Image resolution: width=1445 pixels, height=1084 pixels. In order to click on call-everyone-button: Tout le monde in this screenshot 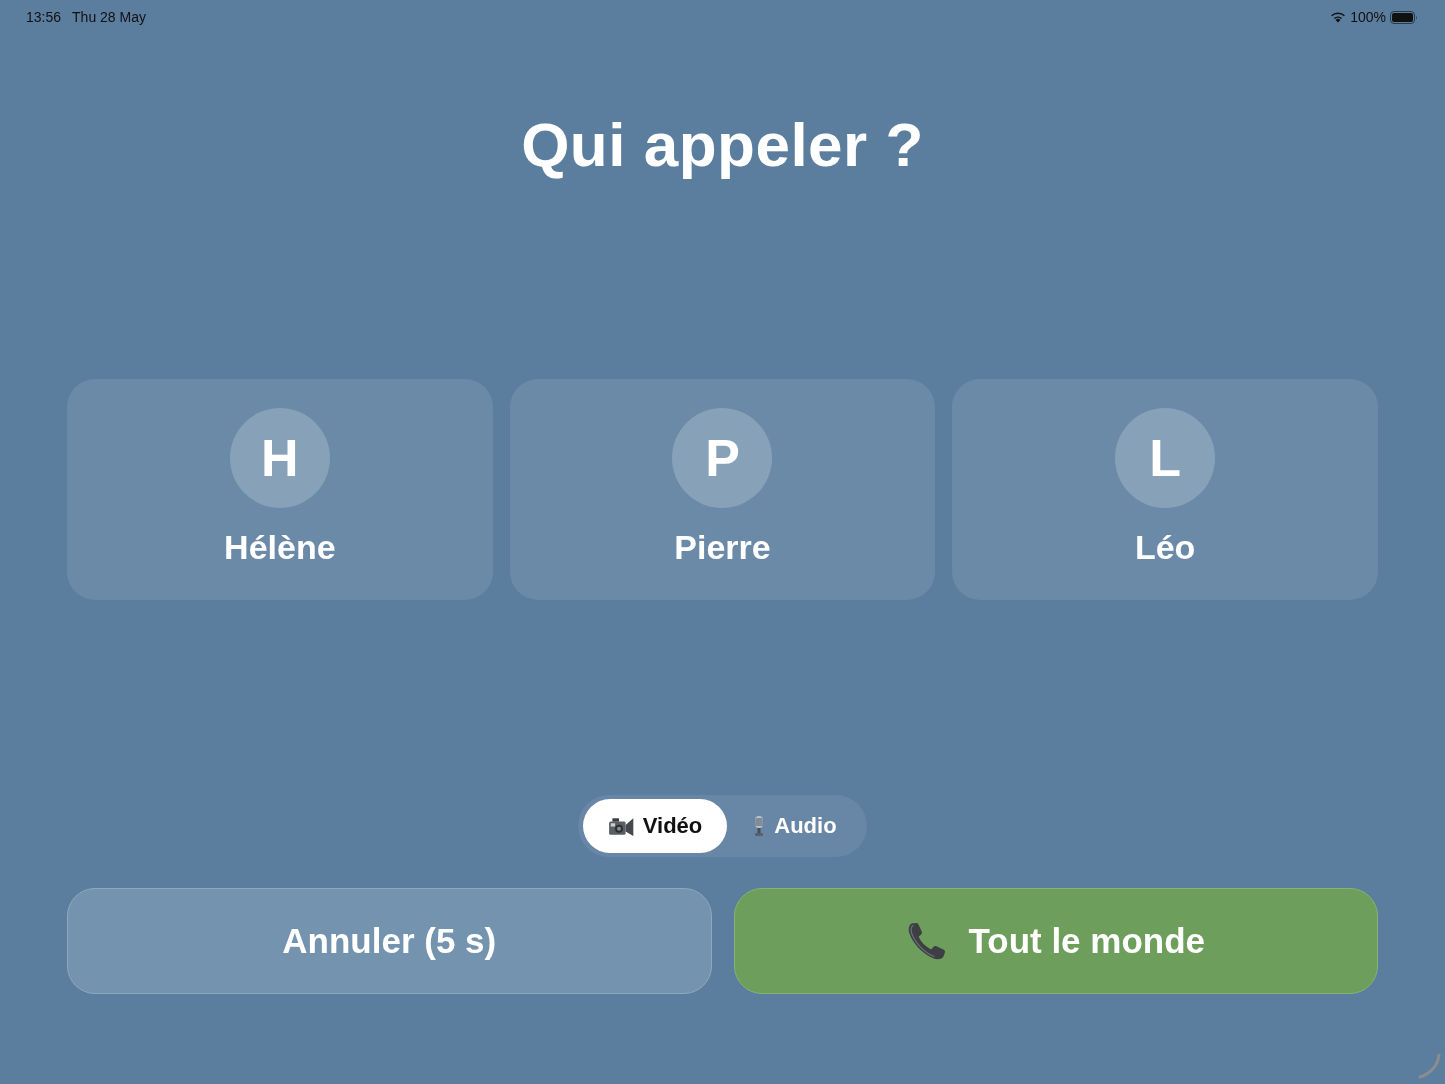, I will do `click(1055, 941)`.